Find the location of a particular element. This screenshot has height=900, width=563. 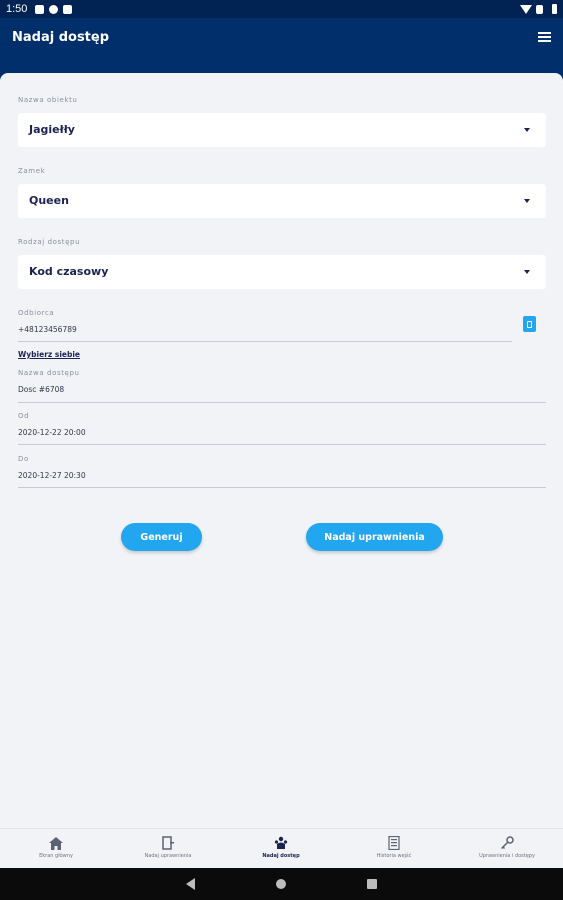

nav-label-grant-permissions: Nadaj uprawnienia is located at coordinates (168, 856).